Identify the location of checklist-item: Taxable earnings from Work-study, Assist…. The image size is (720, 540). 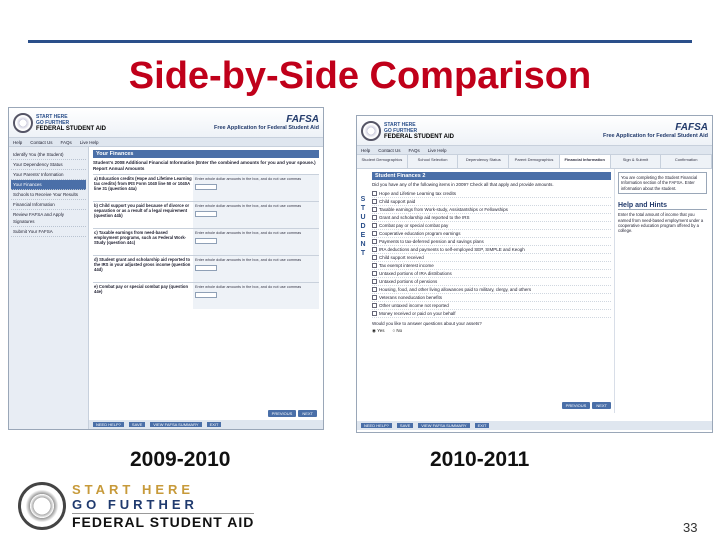
(491, 210).